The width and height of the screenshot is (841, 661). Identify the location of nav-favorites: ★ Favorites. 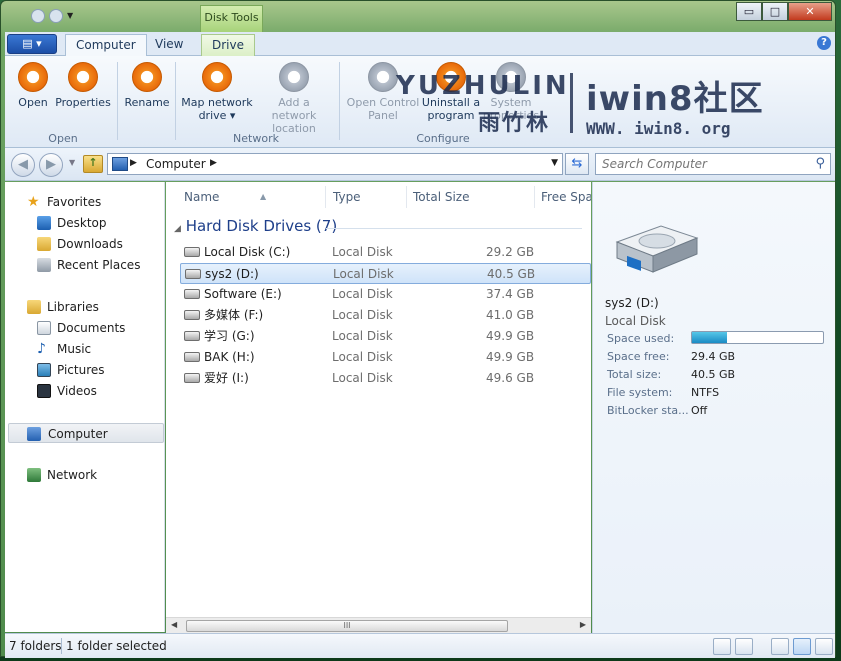
(85, 202).